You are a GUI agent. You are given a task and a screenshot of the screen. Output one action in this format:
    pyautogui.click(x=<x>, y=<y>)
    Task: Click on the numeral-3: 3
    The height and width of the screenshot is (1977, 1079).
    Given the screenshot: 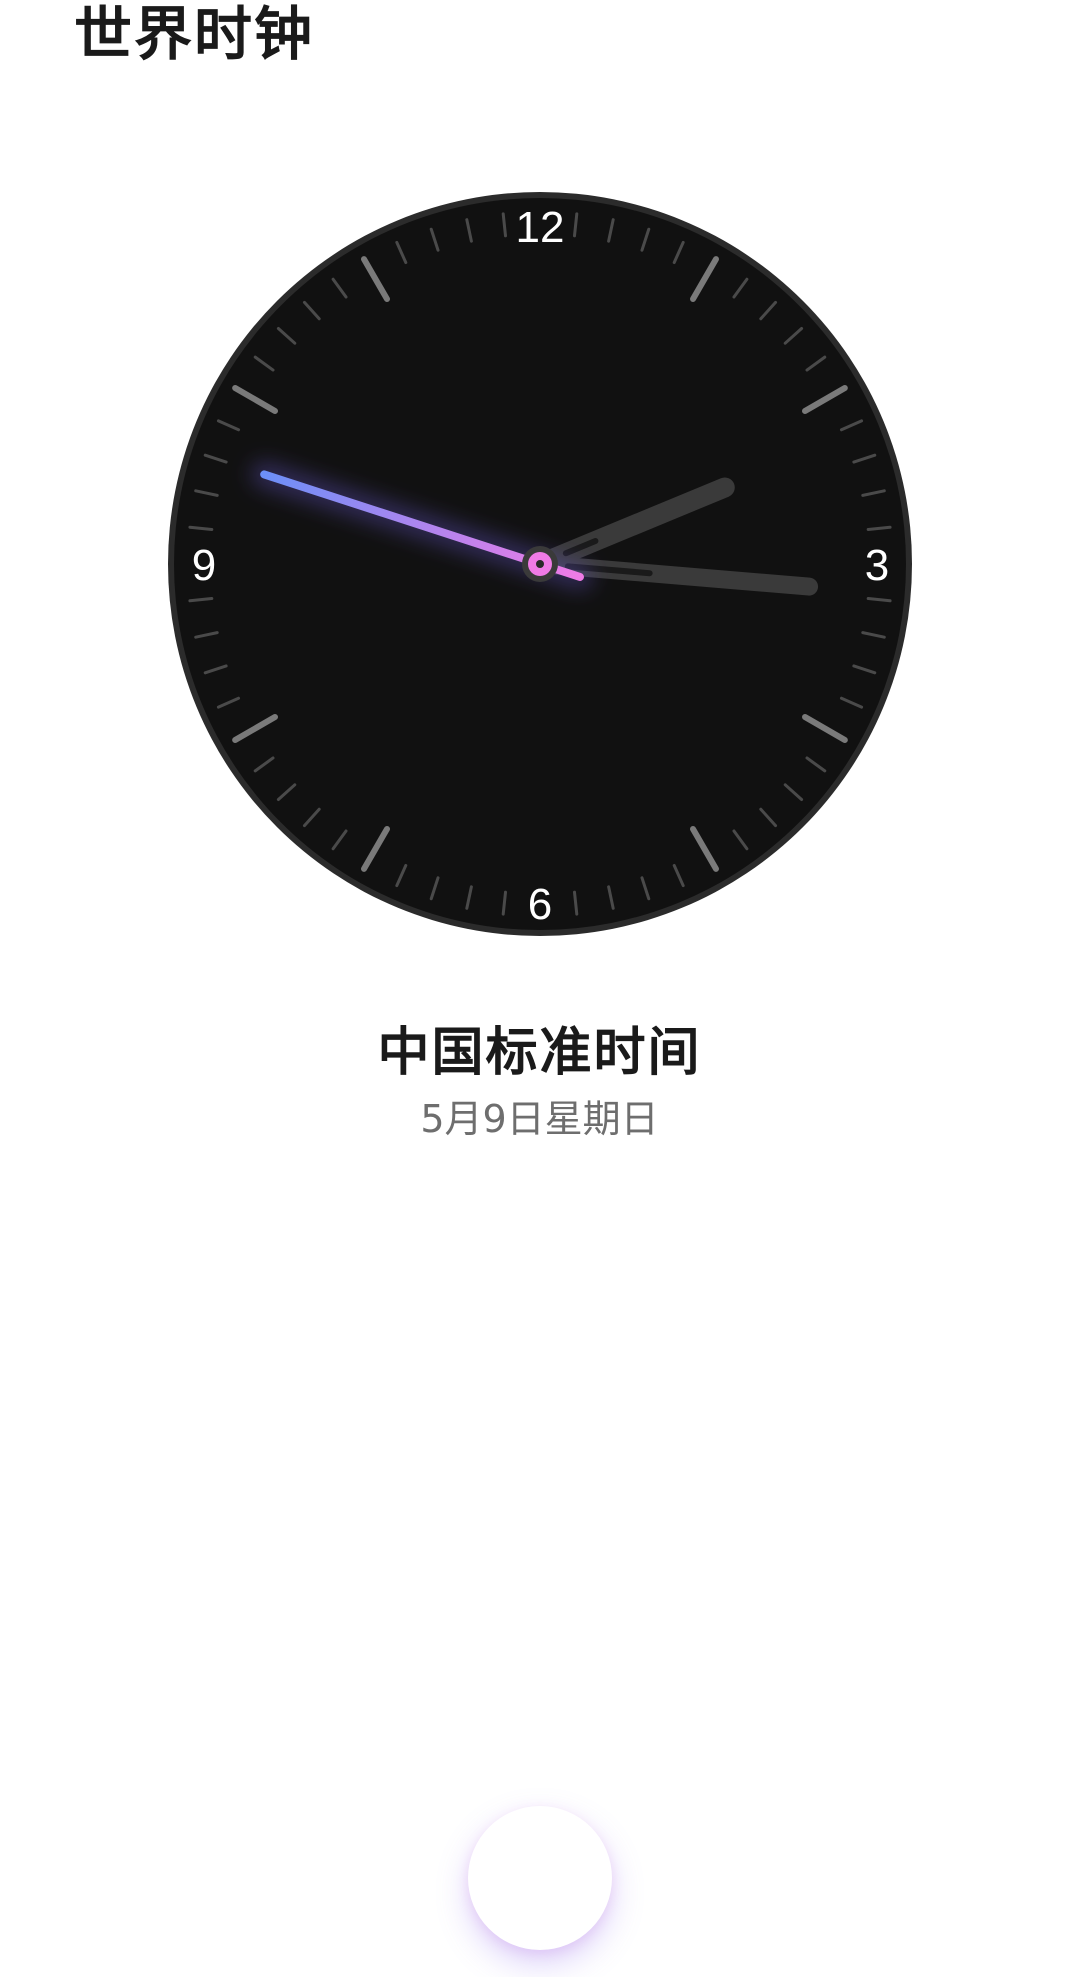 What is the action you would take?
    pyautogui.click(x=877, y=565)
    